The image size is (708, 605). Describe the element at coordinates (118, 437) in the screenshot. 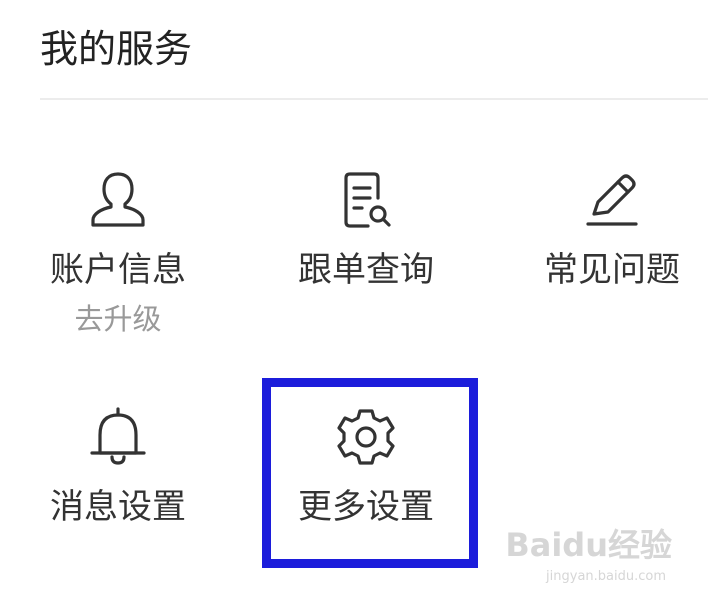

I see `bell-icon` at that location.